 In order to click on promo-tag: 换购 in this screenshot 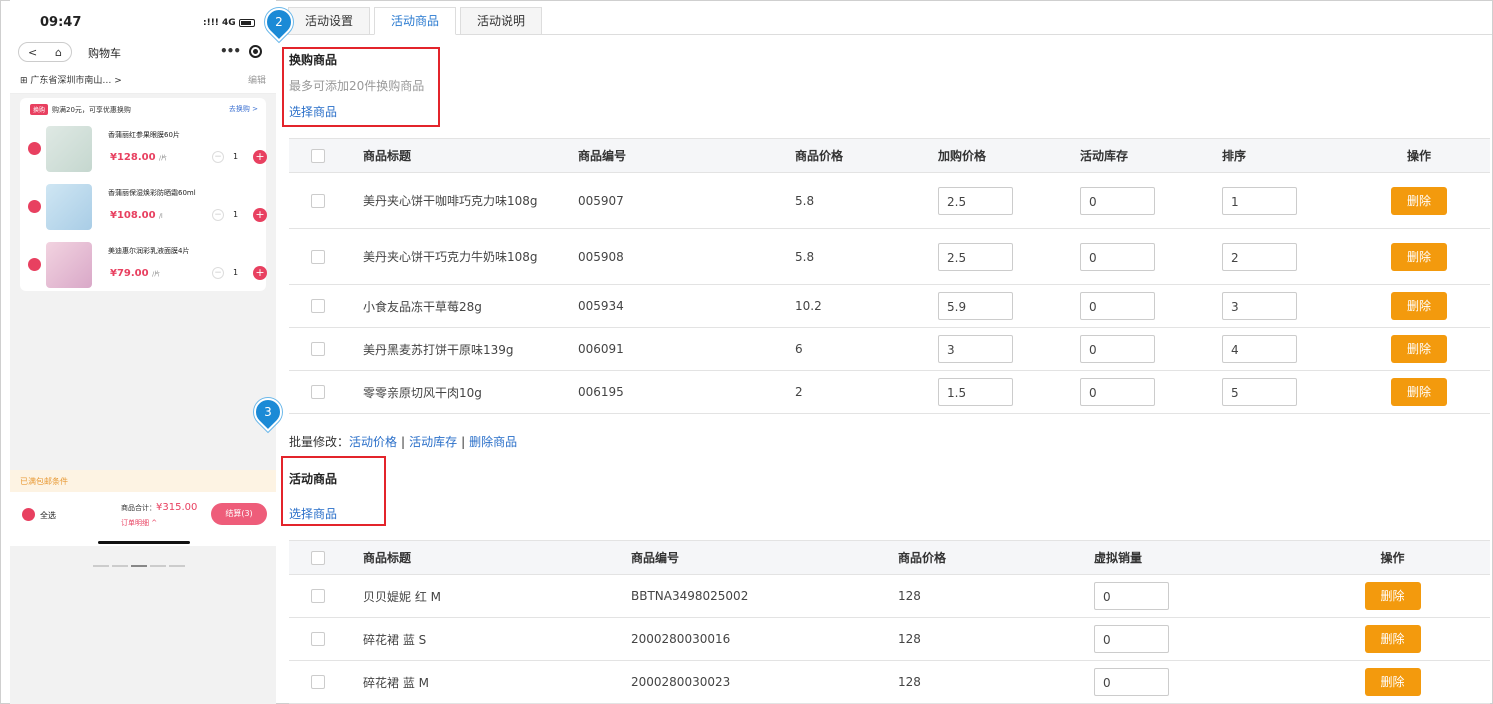, I will do `click(39, 109)`.